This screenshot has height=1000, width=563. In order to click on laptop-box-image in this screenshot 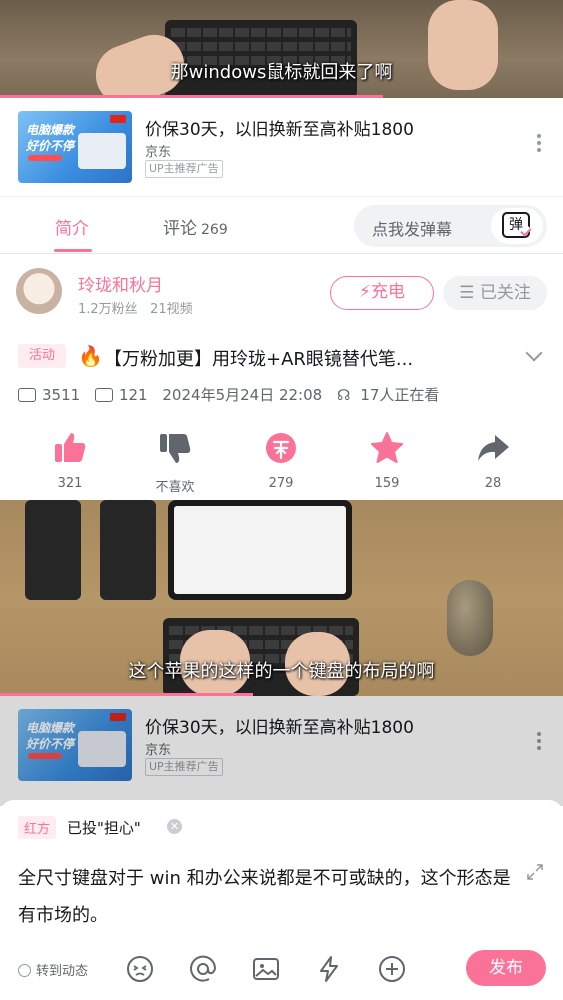, I will do `click(102, 151)`.